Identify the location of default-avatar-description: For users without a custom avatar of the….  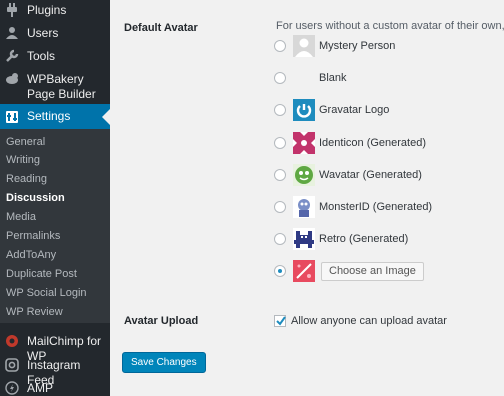
(390, 26).